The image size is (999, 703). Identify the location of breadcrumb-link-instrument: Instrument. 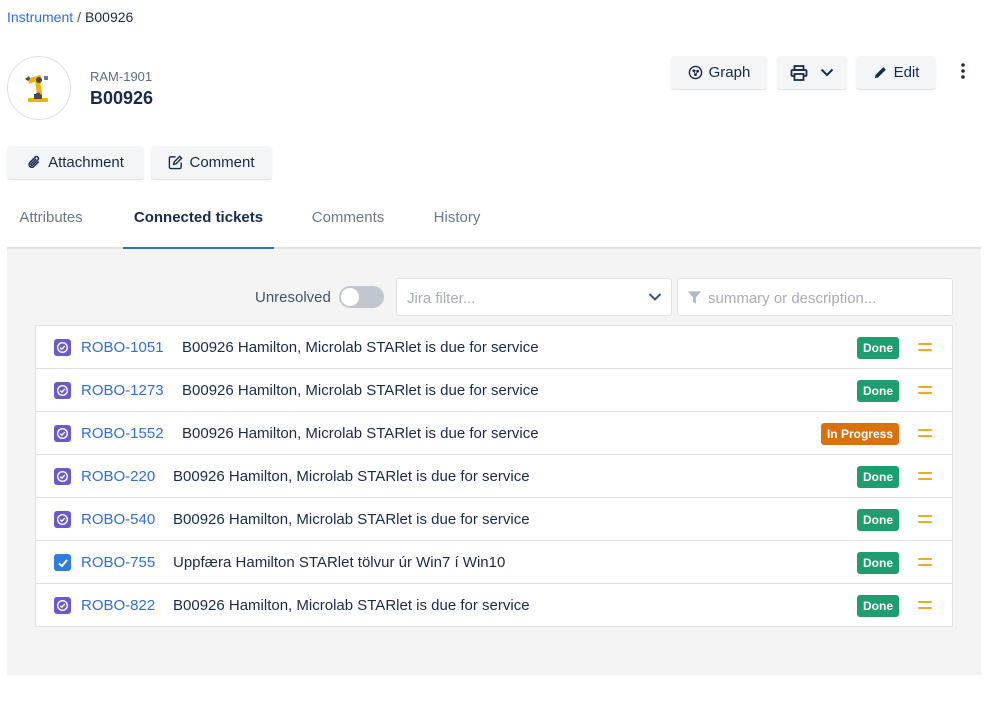
(40, 17).